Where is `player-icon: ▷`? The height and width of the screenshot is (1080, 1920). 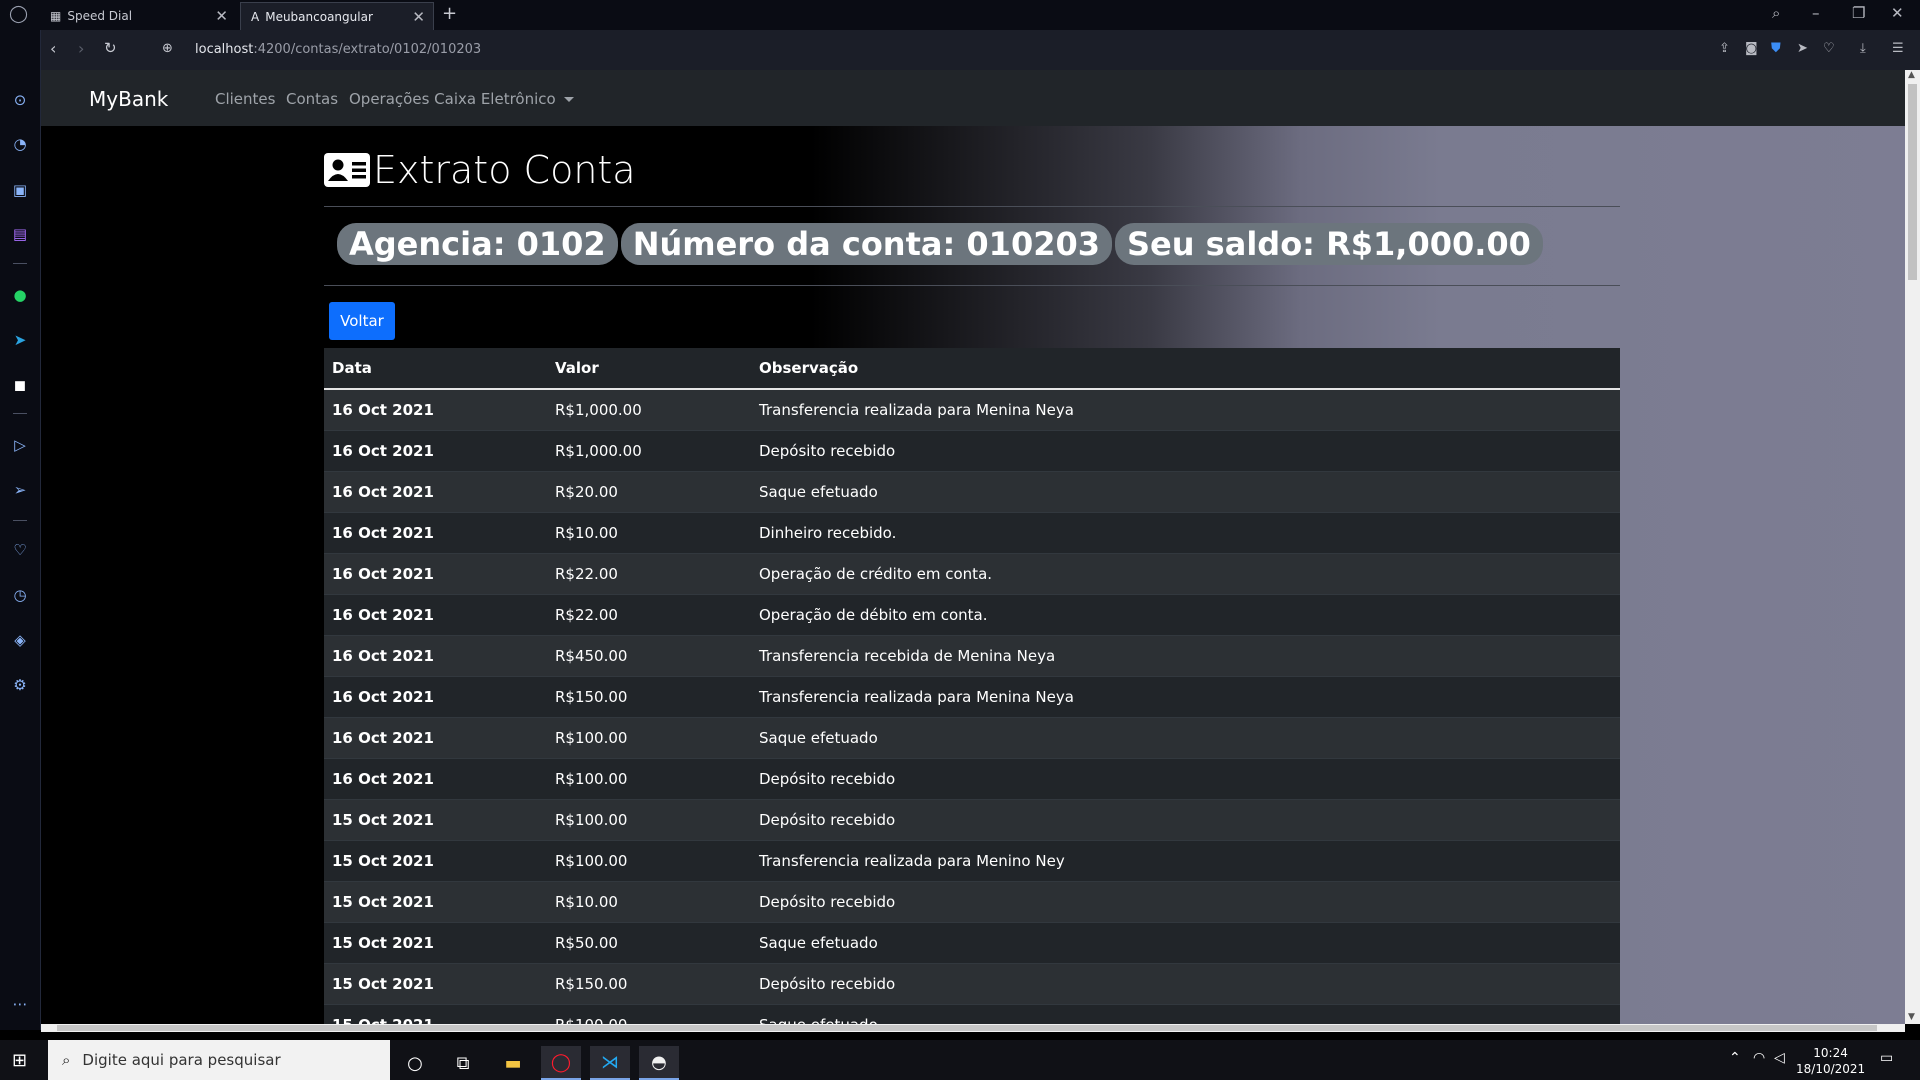
player-icon: ▷ is located at coordinates (20, 445).